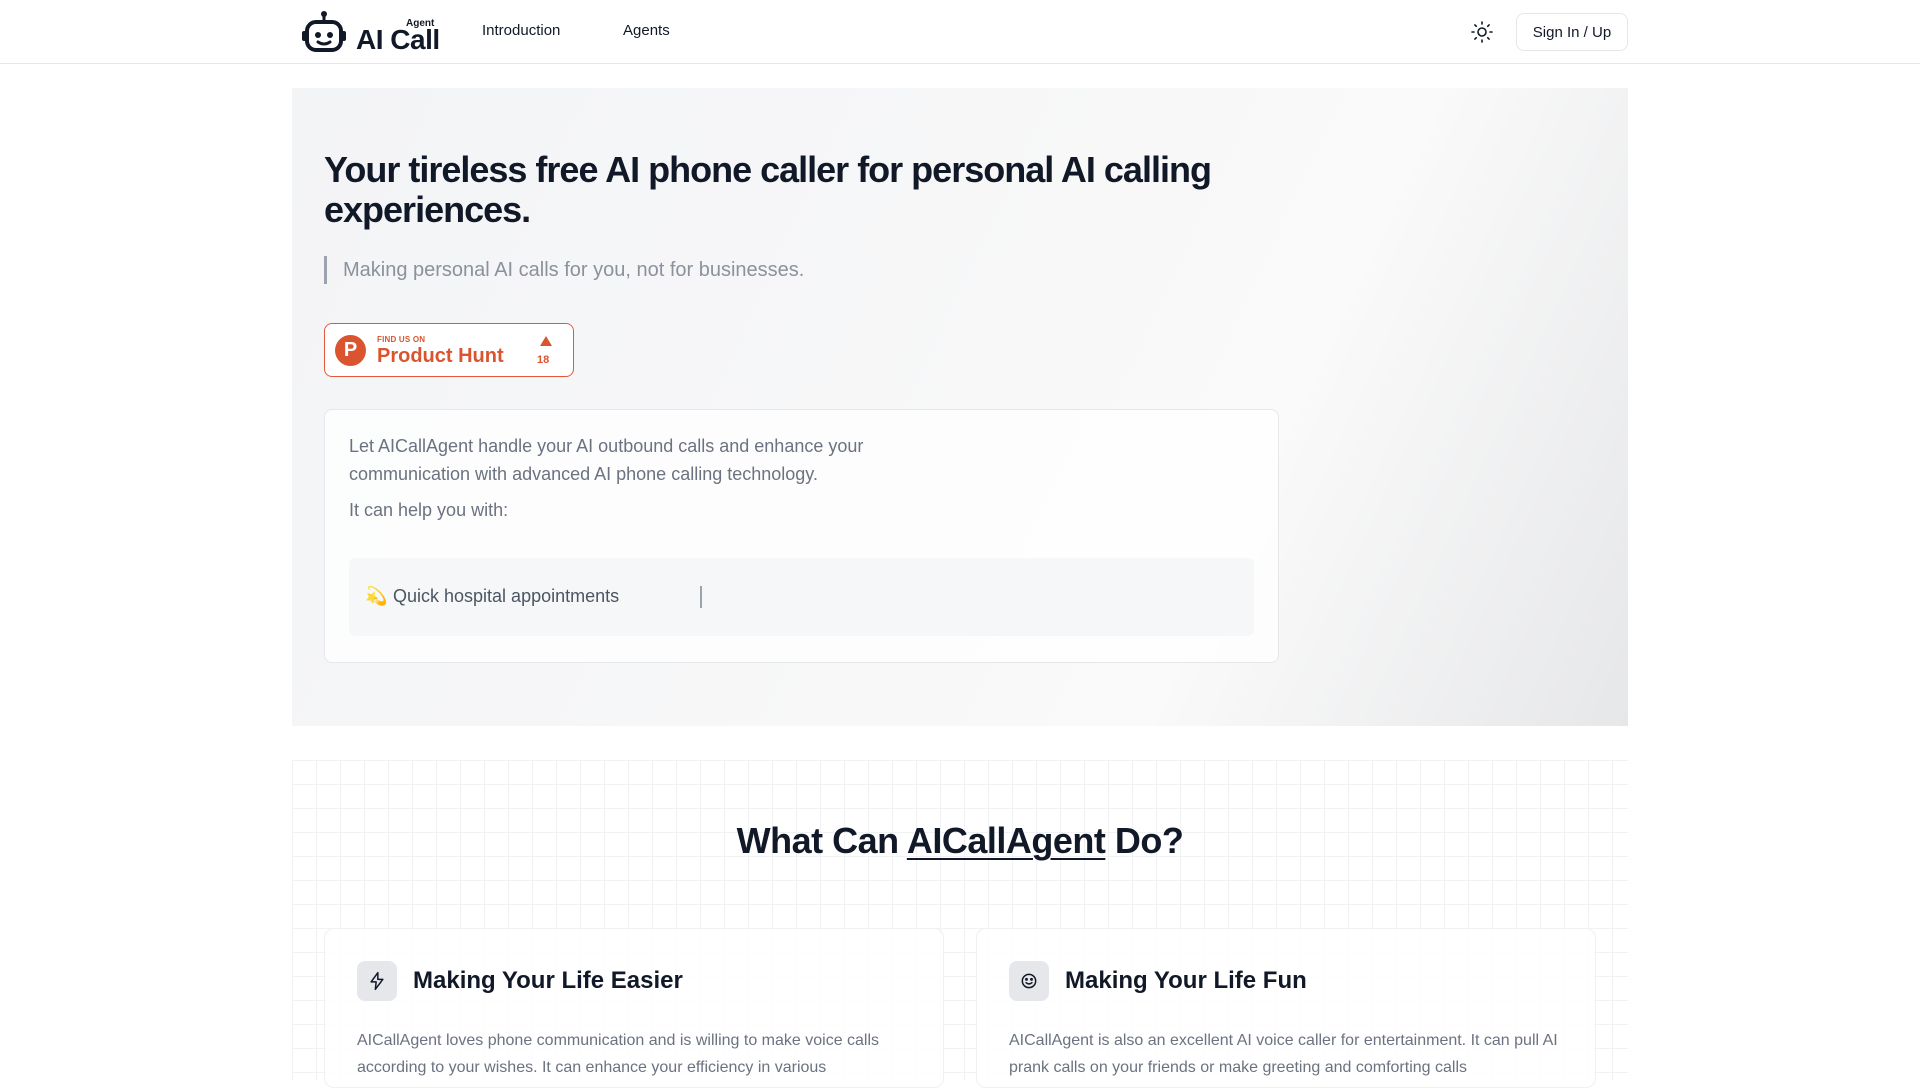  What do you see at coordinates (701, 597) in the screenshot?
I see `typing-cursor` at bounding box center [701, 597].